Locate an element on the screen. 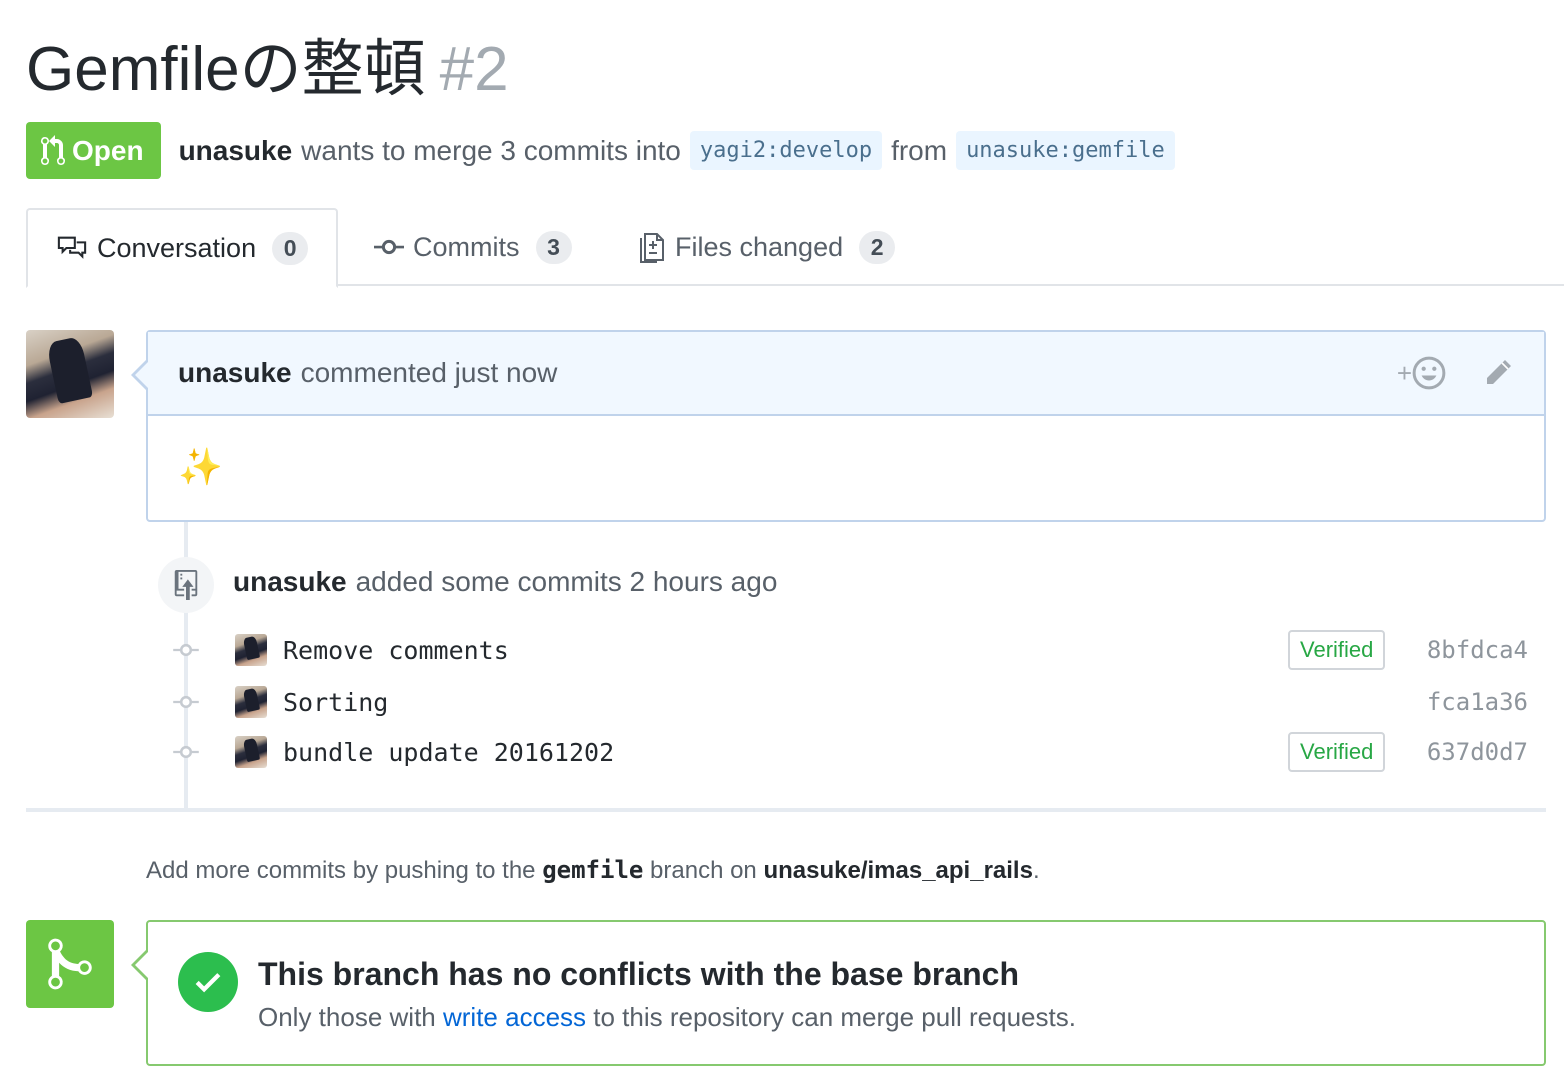 The height and width of the screenshot is (1084, 1564). comment-body: ✨ is located at coordinates (200, 466).